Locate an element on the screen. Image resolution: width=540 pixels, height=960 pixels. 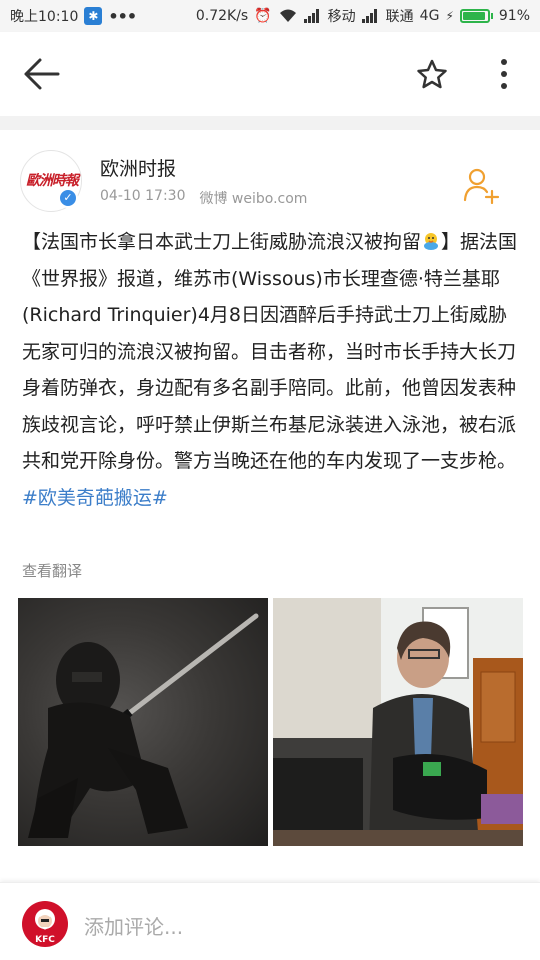
duck-emoji-icon is located at coordinates (431, 241).